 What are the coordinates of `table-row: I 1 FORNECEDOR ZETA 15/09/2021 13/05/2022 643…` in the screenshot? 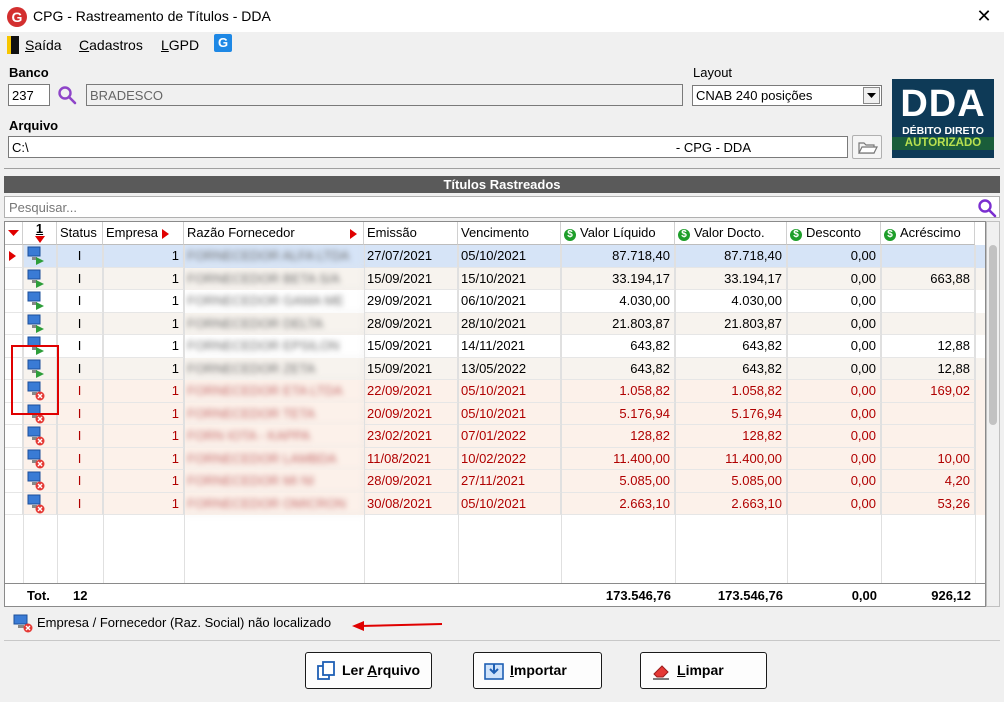 It's located at (495, 368).